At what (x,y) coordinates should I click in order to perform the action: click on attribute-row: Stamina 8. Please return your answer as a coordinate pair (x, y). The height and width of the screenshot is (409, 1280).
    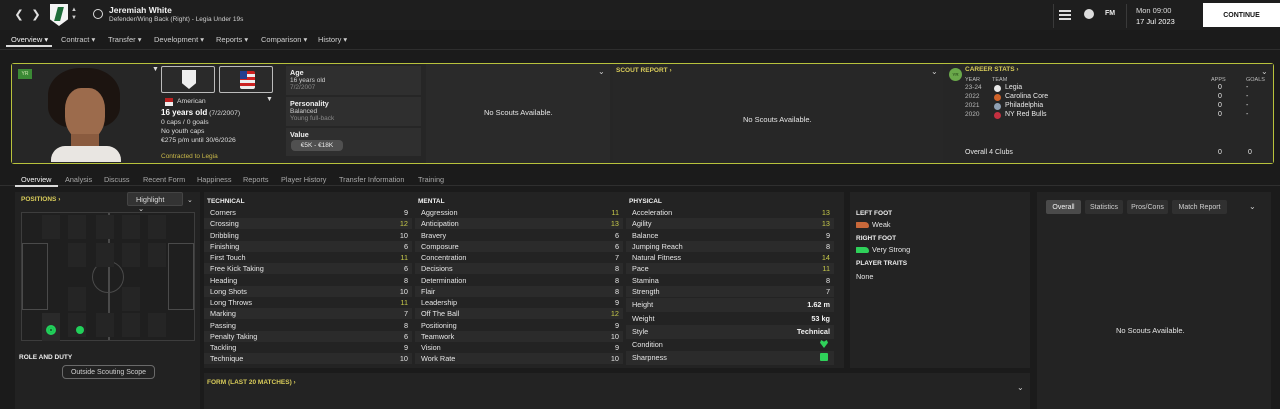
    Looking at the image, I should click on (730, 280).